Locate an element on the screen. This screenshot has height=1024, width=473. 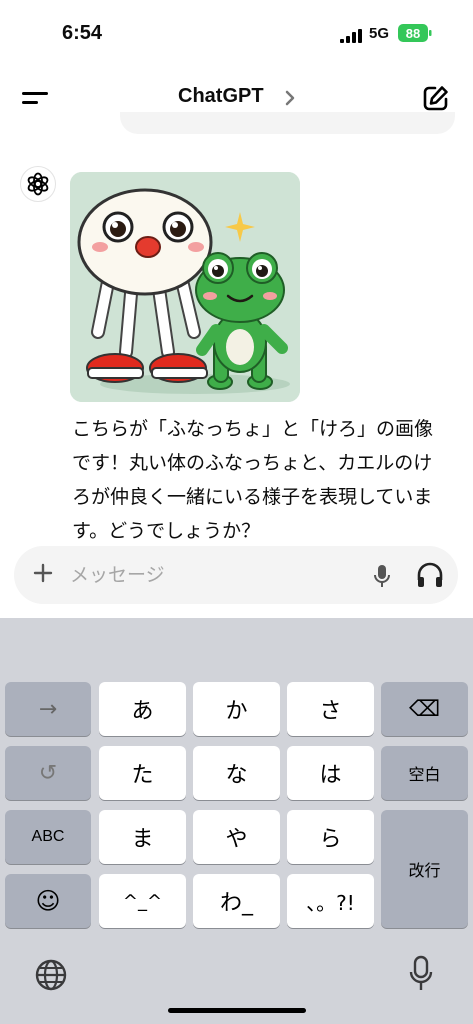
network-label: 5G is located at coordinates (379, 33).